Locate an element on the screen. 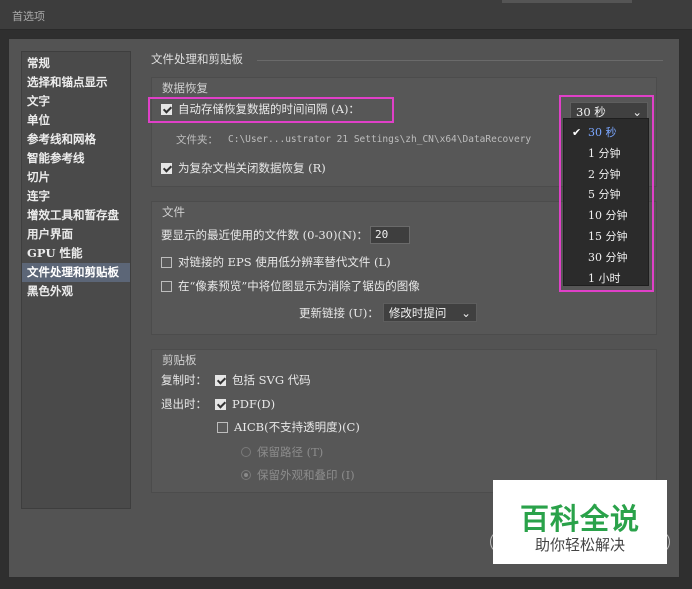  sidebar-item-file-handling: 文件处理和剪贴板 is located at coordinates (76, 272).